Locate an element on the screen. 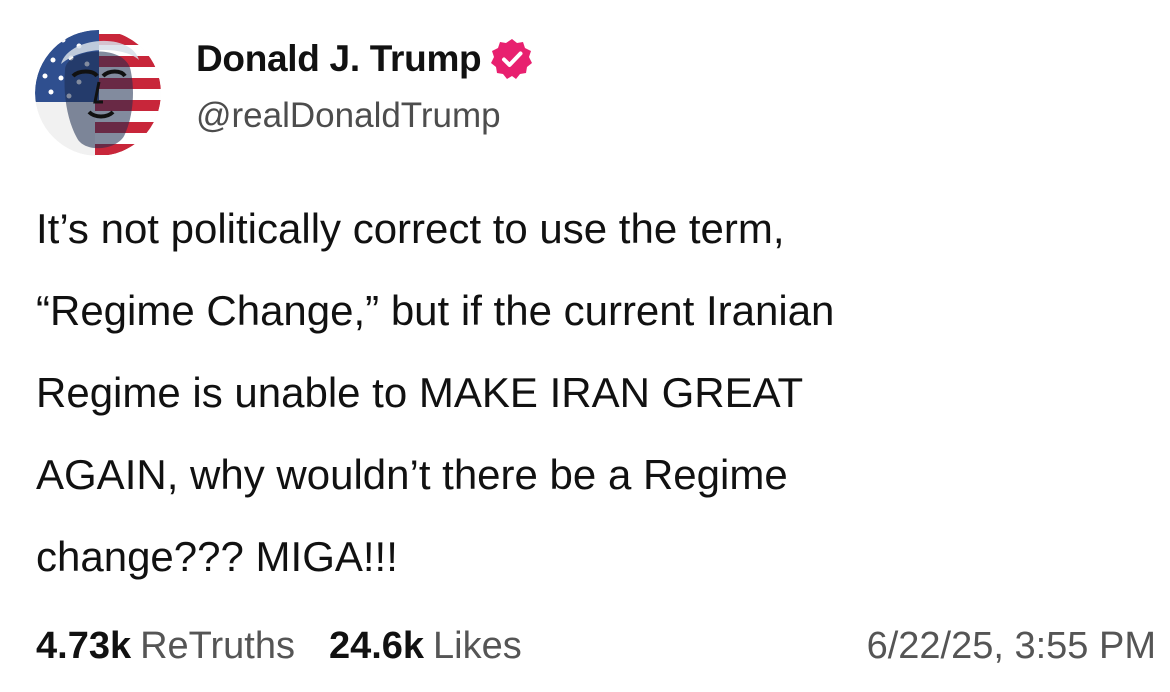 The image size is (1170, 692). author-name-row: Donald J. Trump is located at coordinates (364, 59).